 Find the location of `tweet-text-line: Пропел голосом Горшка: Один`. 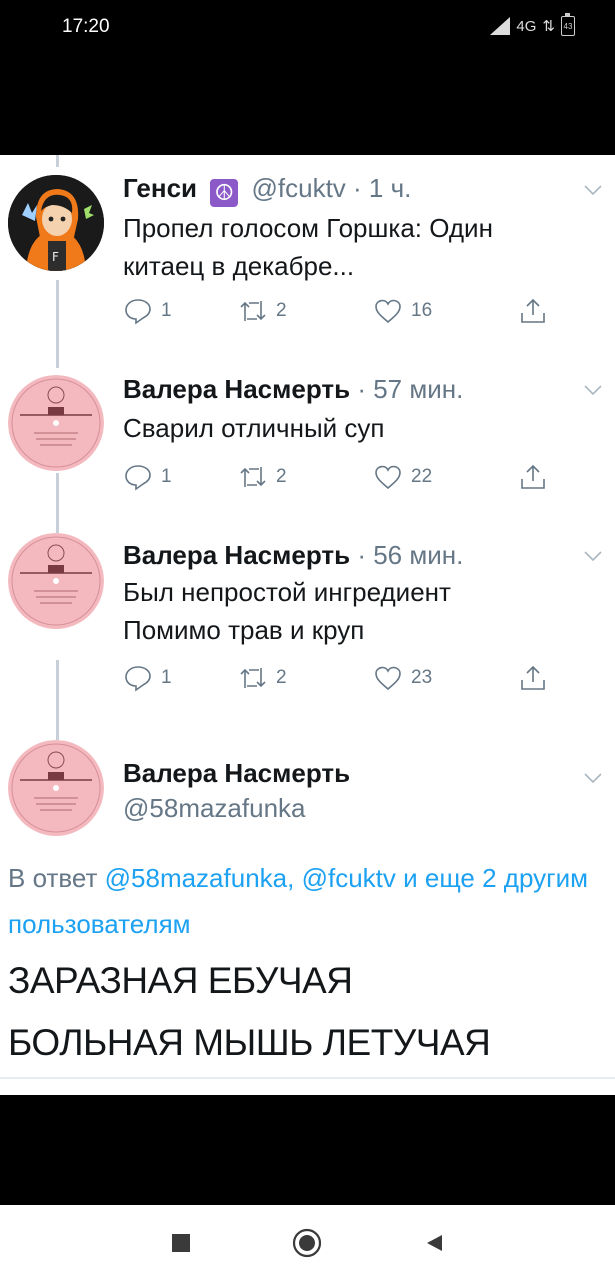

tweet-text-line: Пропел голосом Горшка: Один is located at coordinates (308, 228).